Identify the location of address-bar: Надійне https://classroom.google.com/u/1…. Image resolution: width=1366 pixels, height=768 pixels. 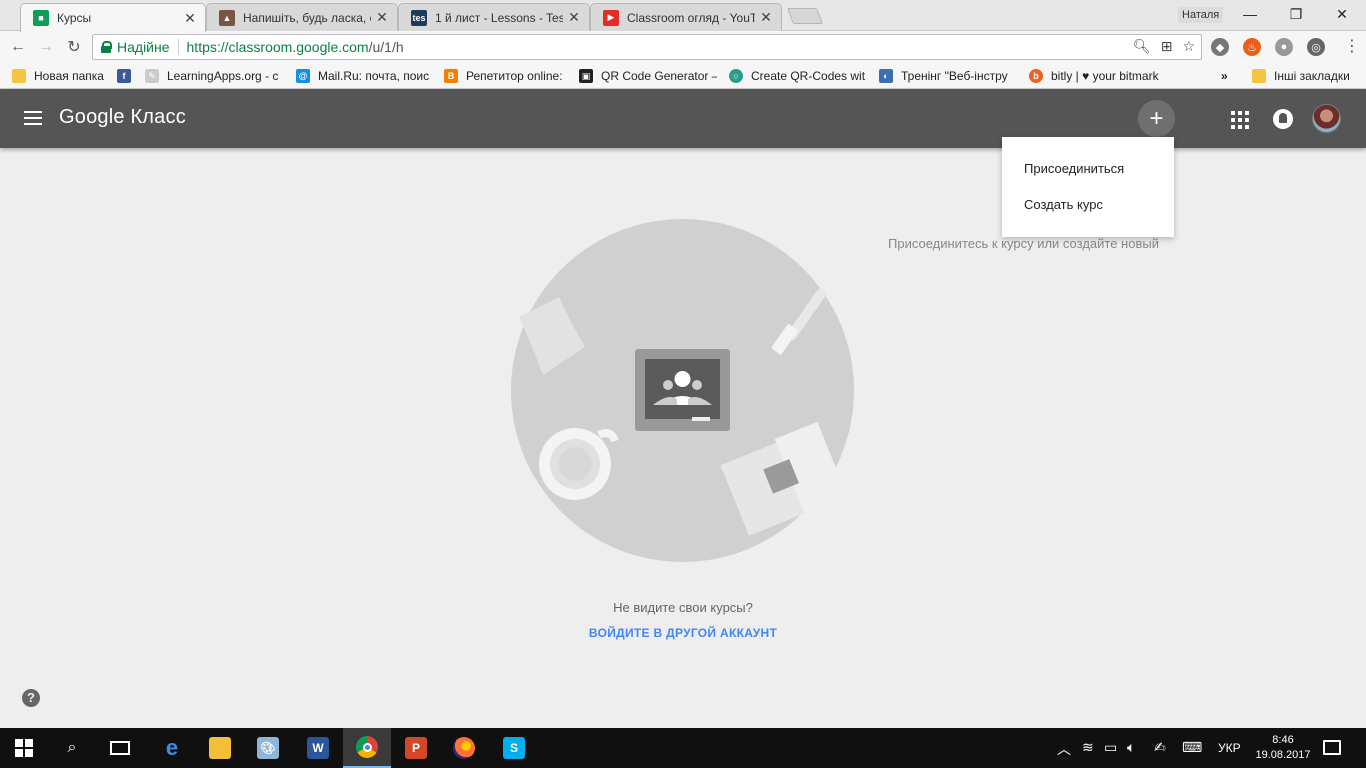
(647, 47).